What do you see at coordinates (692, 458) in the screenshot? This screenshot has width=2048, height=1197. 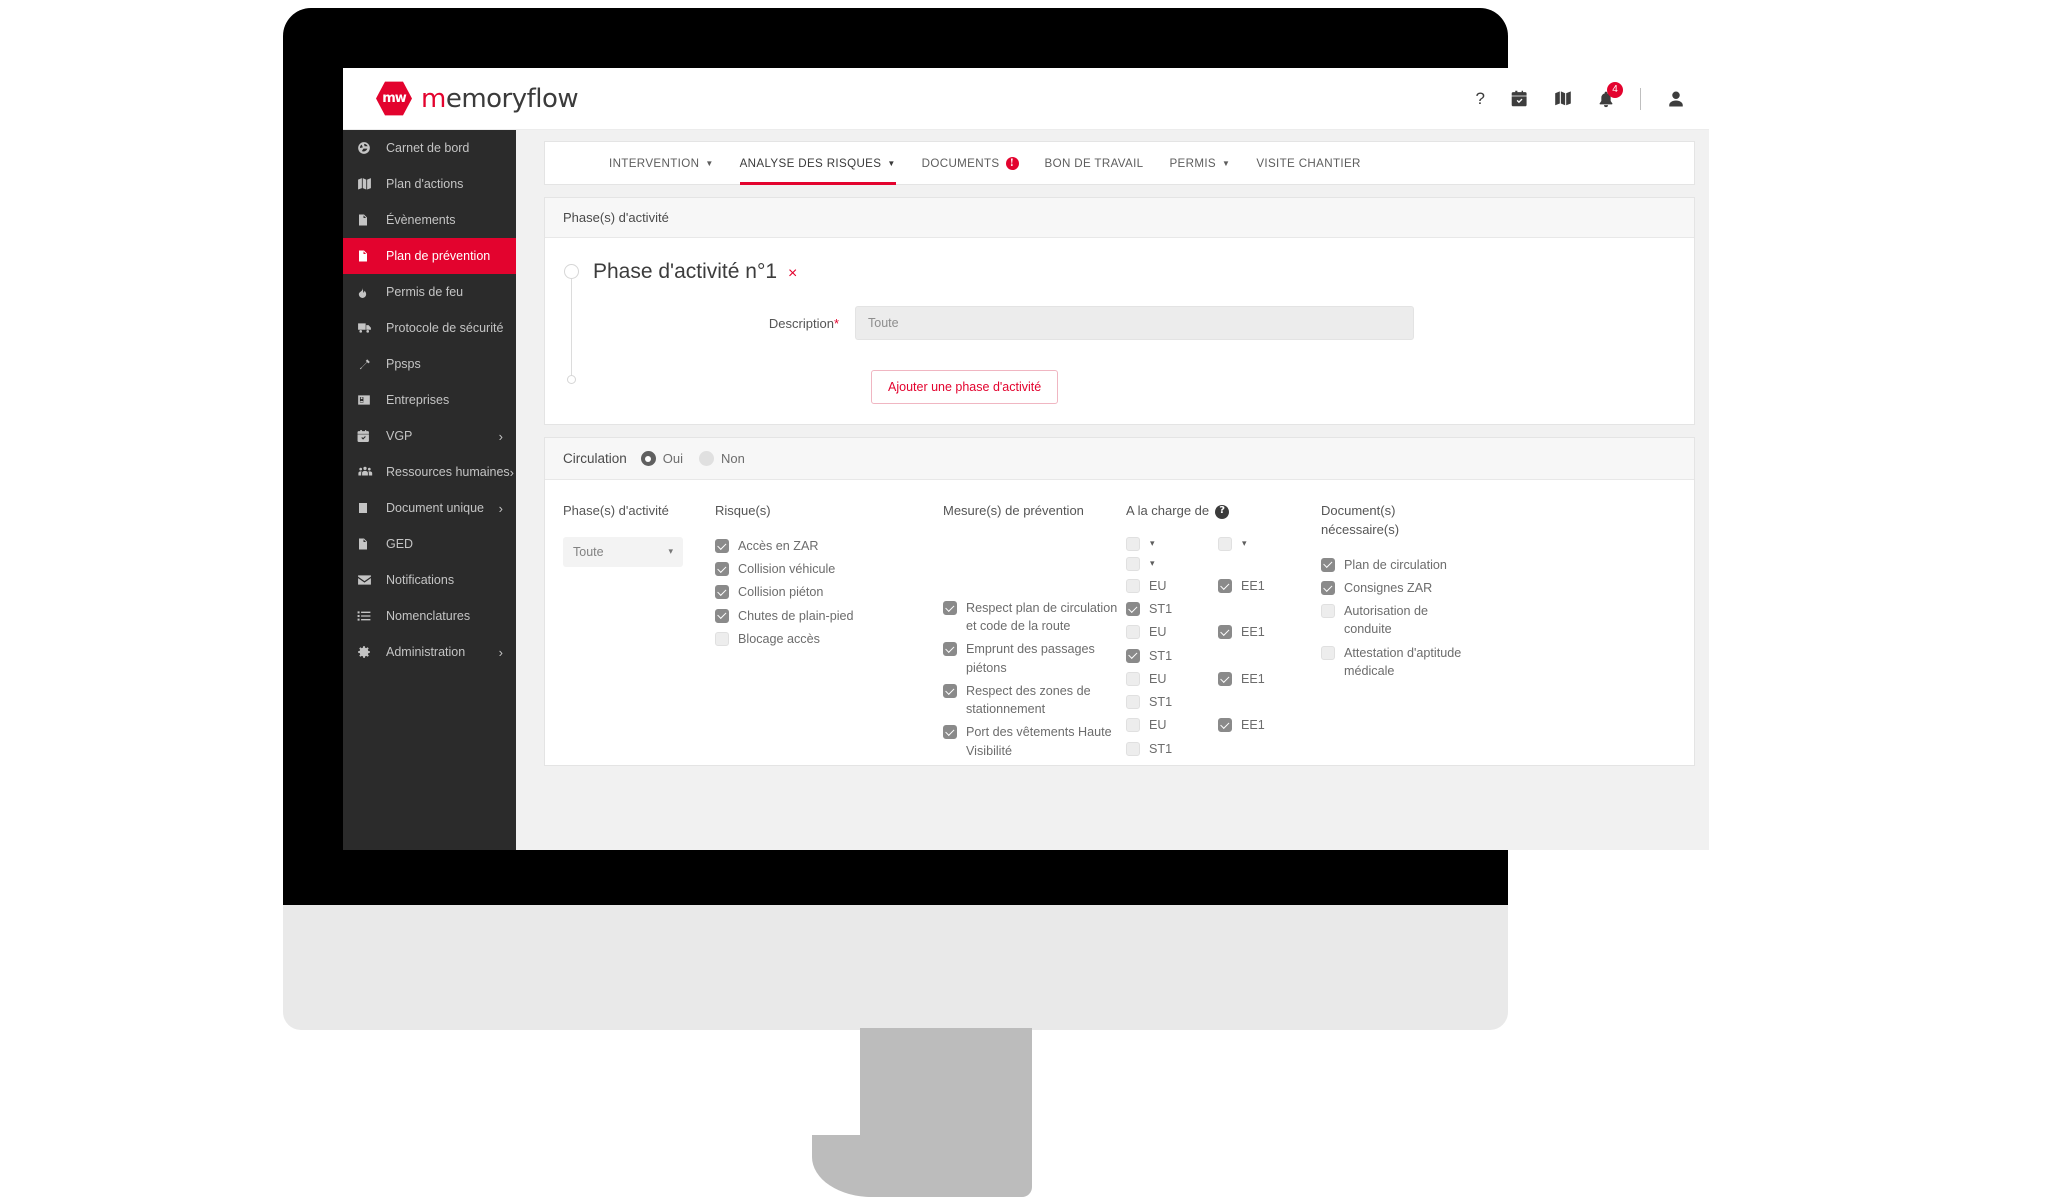 I see `circulation-radio-group: Oui Non` at bounding box center [692, 458].